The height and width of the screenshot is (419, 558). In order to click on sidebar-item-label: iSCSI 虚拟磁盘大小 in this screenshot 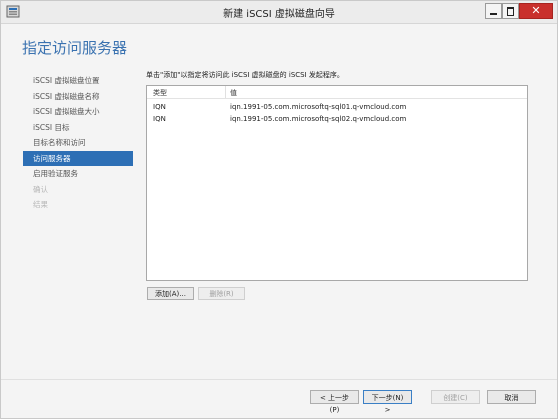, I will do `click(66, 111)`.